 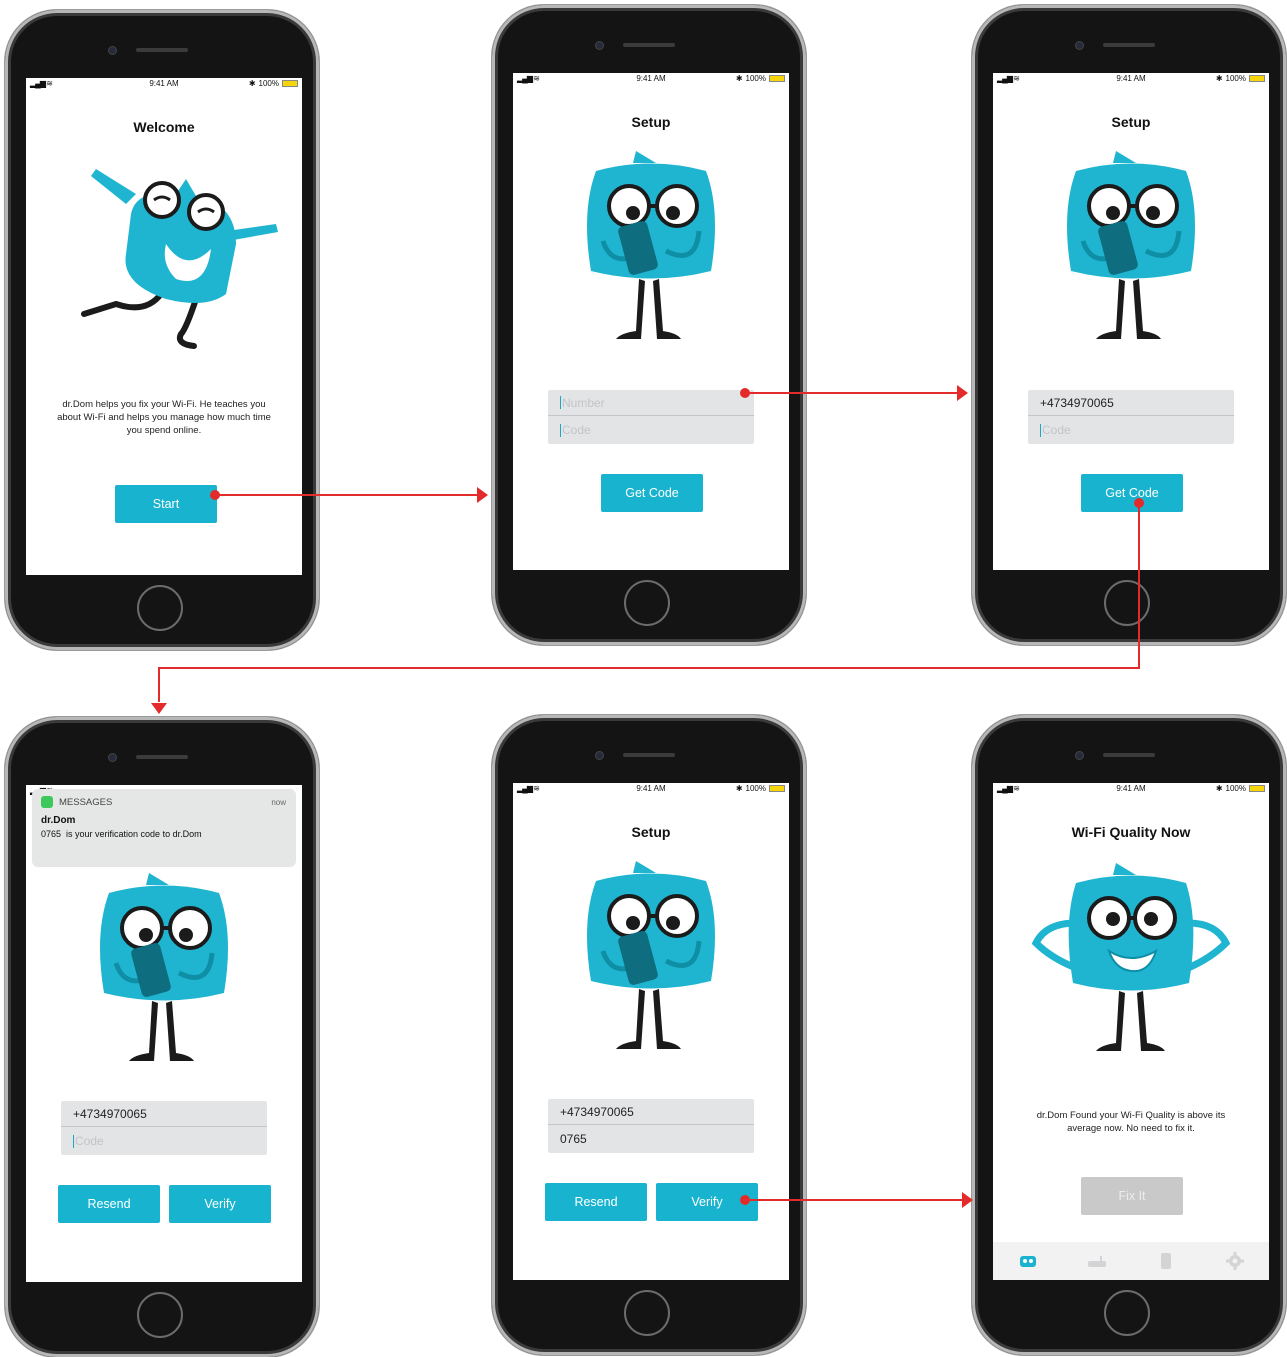 What do you see at coordinates (164, 127) in the screenshot?
I see `page-title: Welcome` at bounding box center [164, 127].